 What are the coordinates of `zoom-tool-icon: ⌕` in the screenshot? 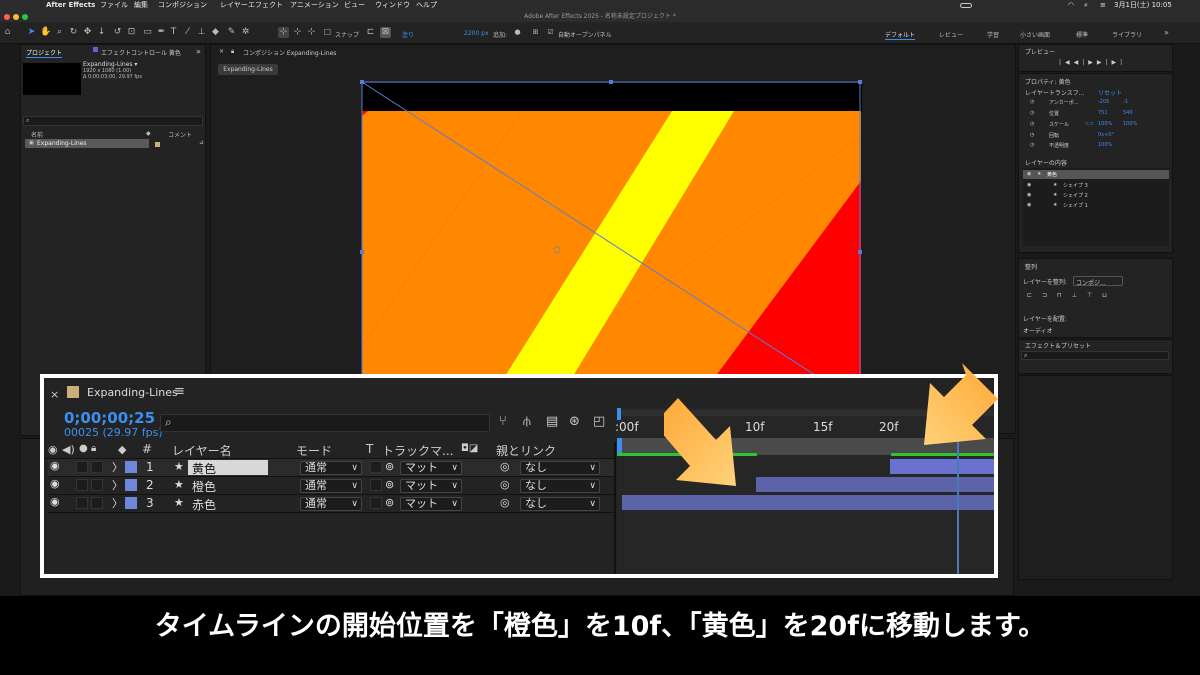 It's located at (59, 32).